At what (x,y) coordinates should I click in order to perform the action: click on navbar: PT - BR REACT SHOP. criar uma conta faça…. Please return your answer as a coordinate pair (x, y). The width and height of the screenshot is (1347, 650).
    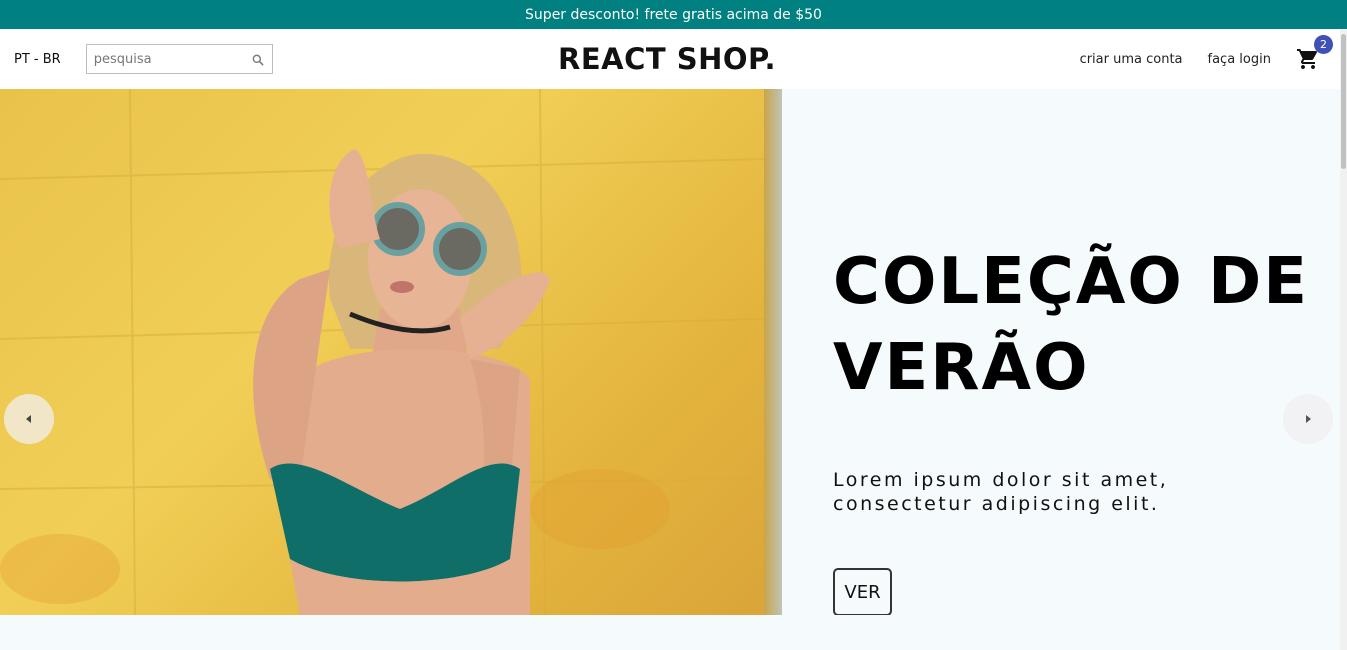
    Looking at the image, I should click on (670, 59).